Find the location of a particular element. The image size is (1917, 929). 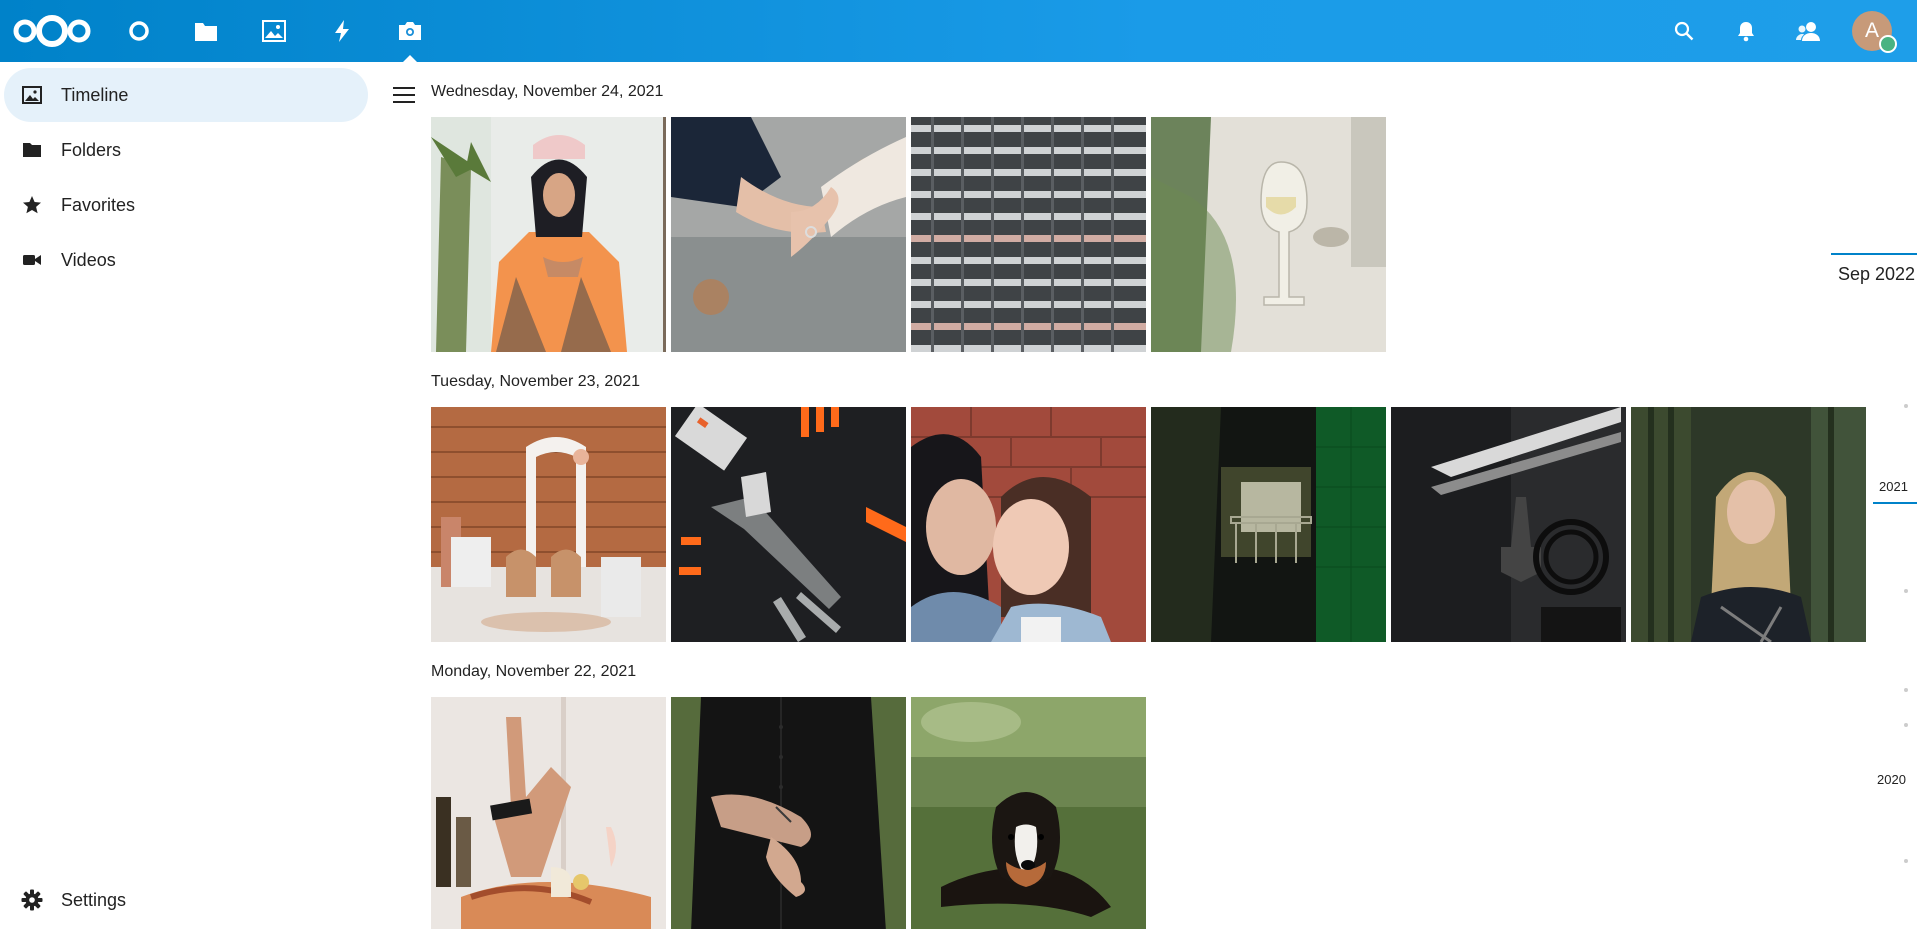

video-icon is located at coordinates (32, 260).